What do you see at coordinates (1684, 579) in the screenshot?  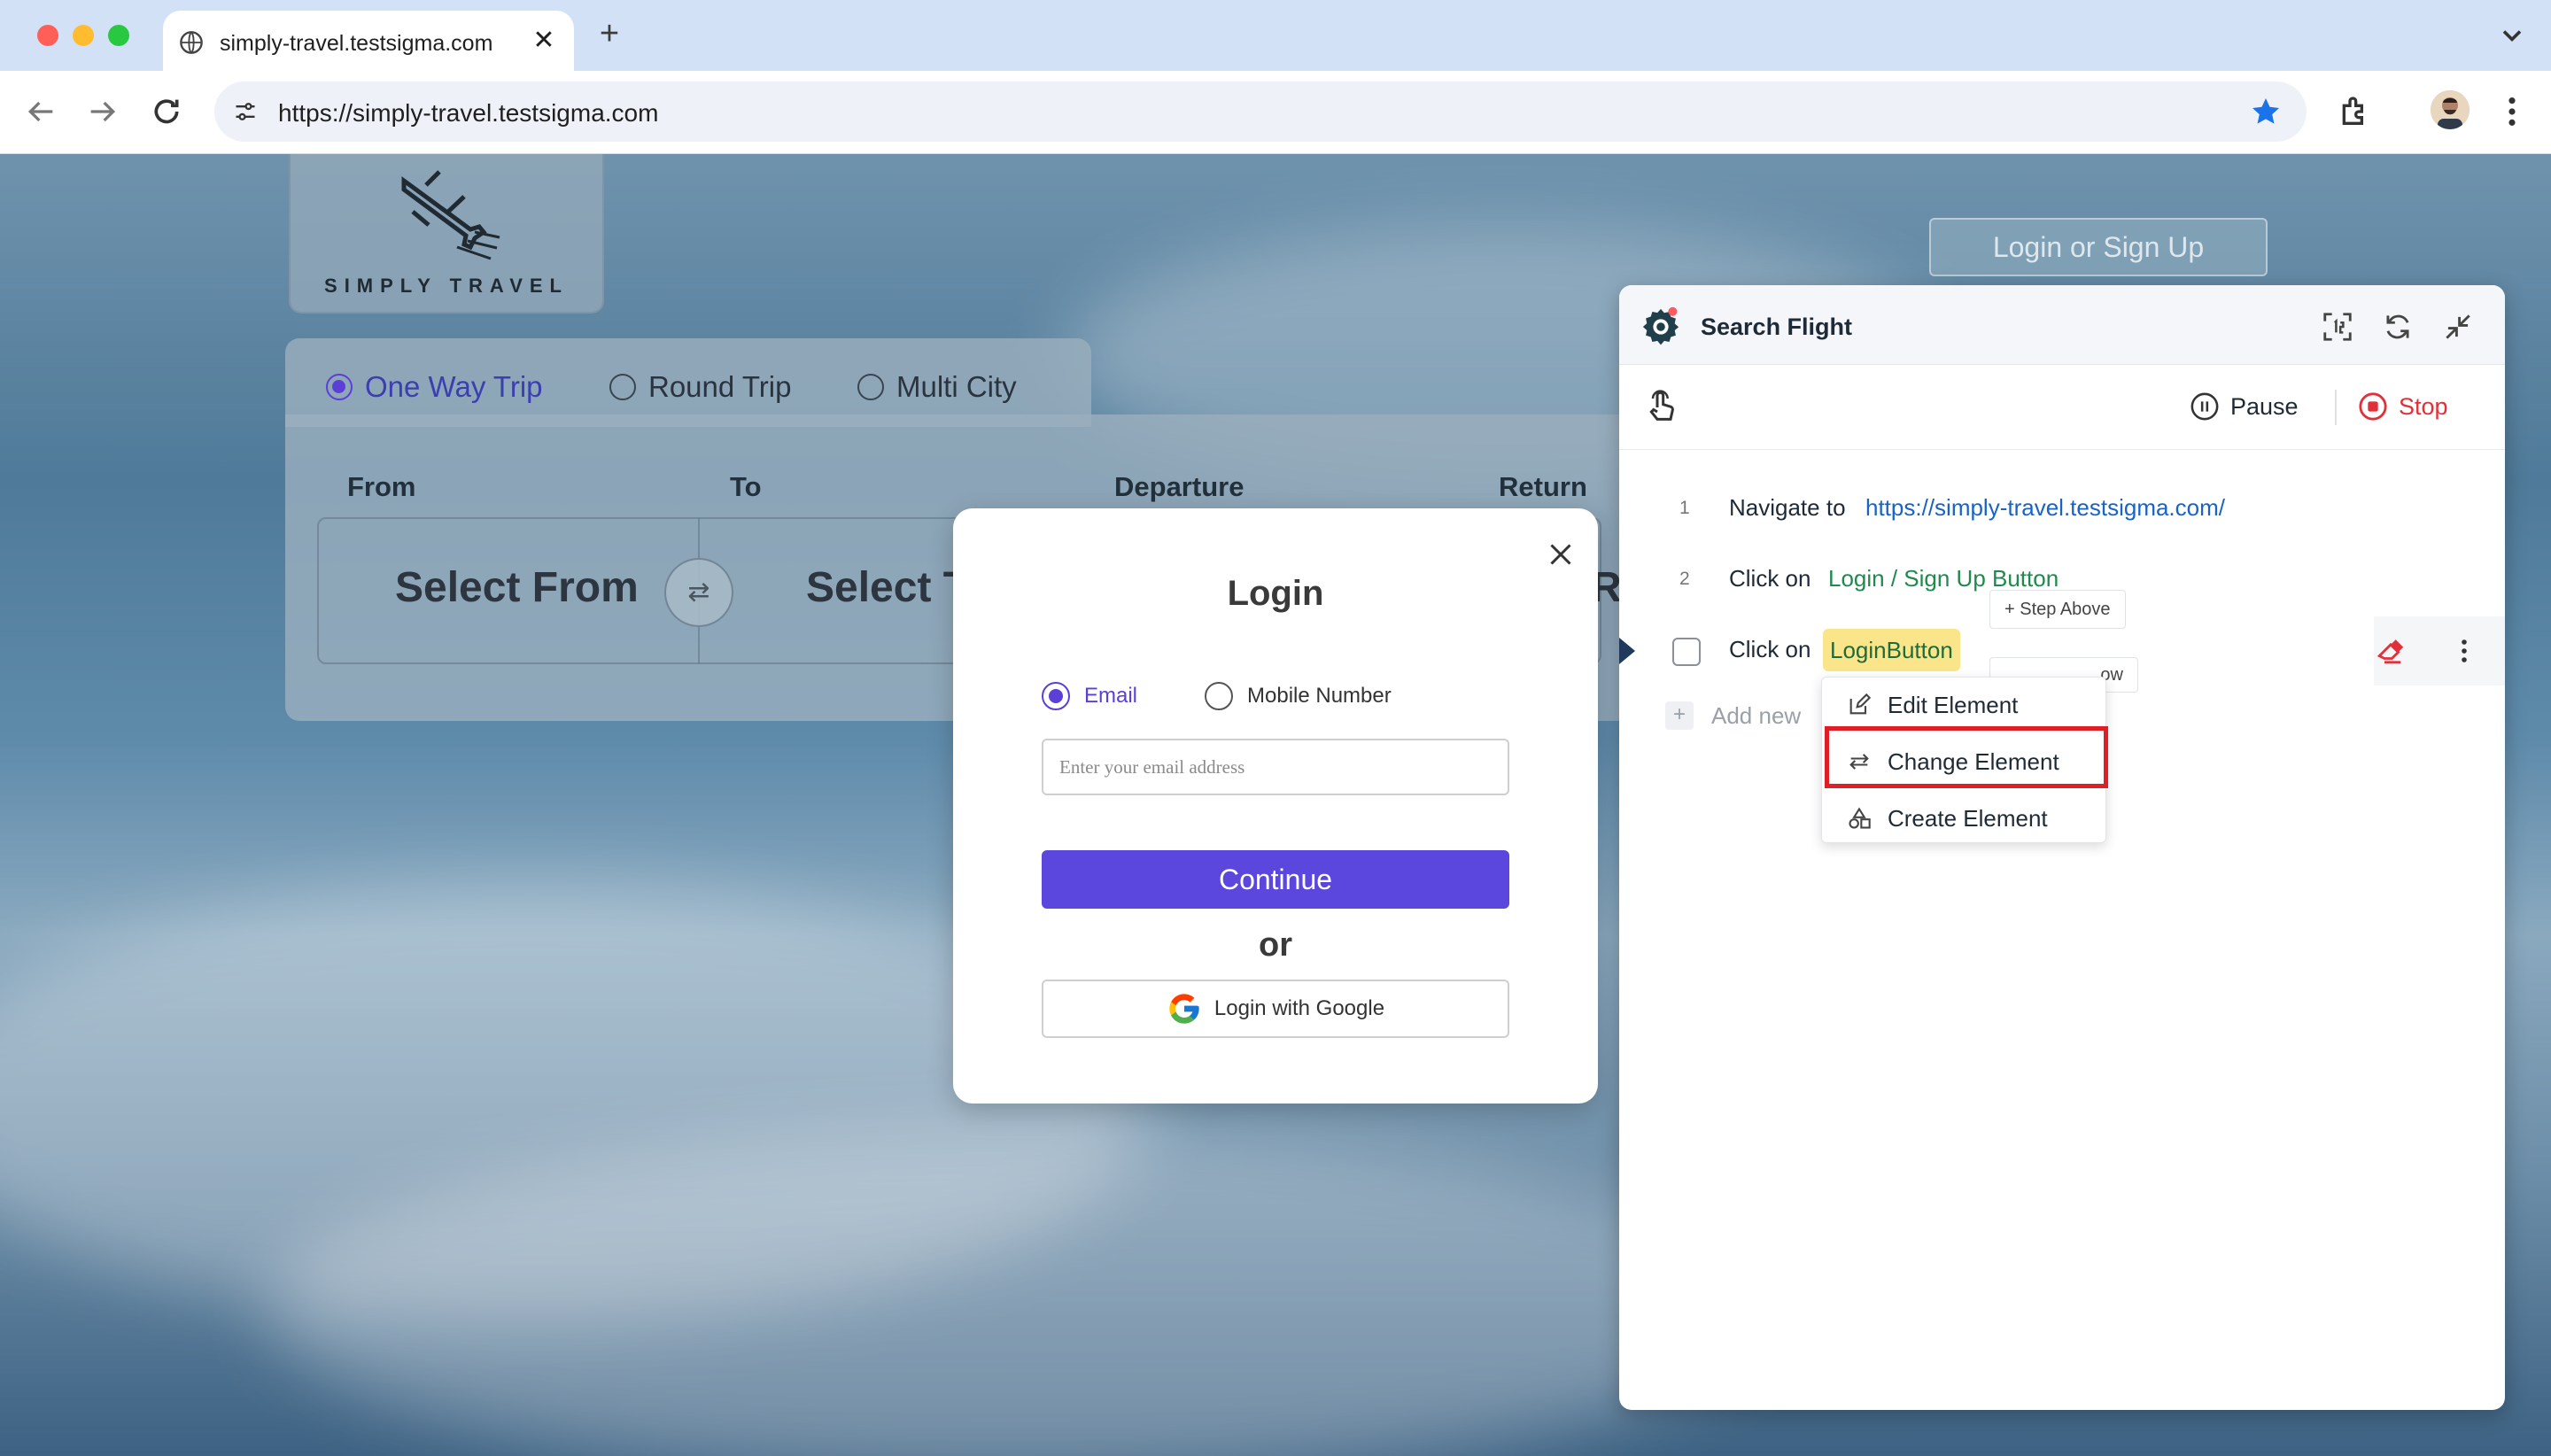 I see `step-number: 2` at bounding box center [1684, 579].